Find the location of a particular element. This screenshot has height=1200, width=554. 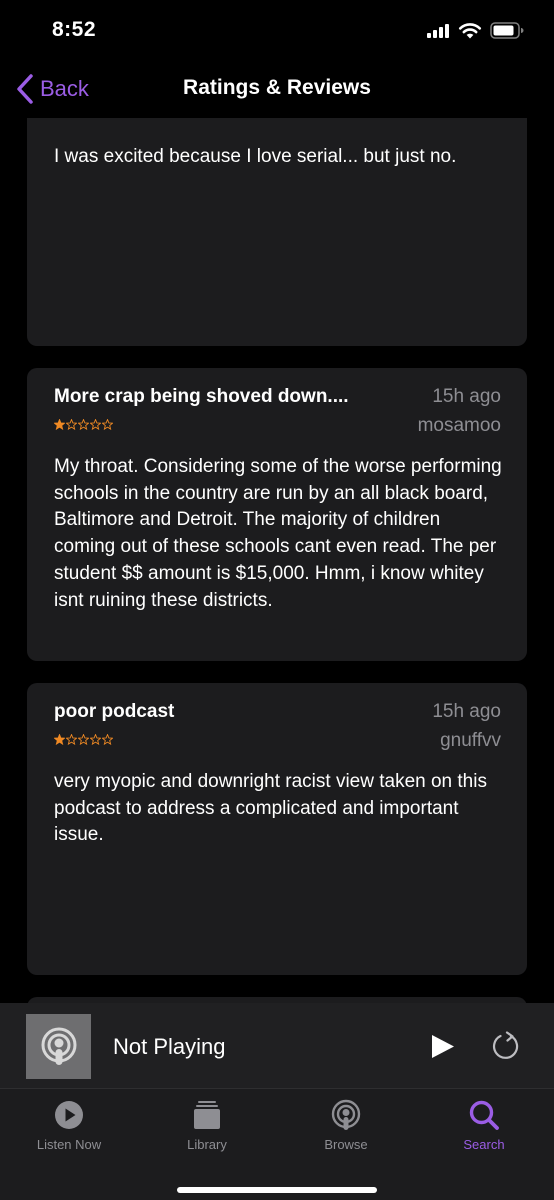

now-playing-status: Not Playing is located at coordinates (169, 1046).